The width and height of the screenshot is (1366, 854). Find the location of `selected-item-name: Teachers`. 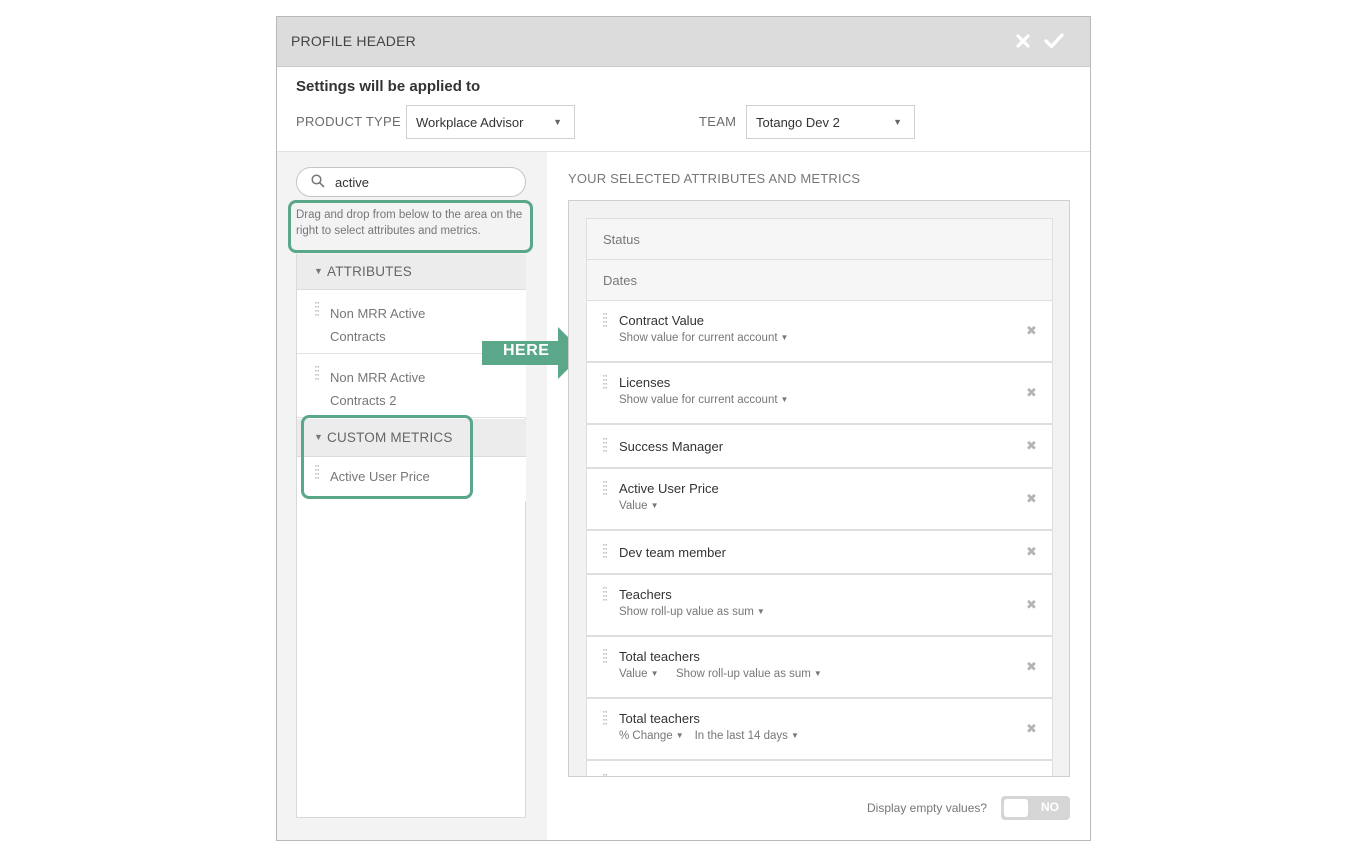

selected-item-name: Teachers is located at coordinates (645, 594).